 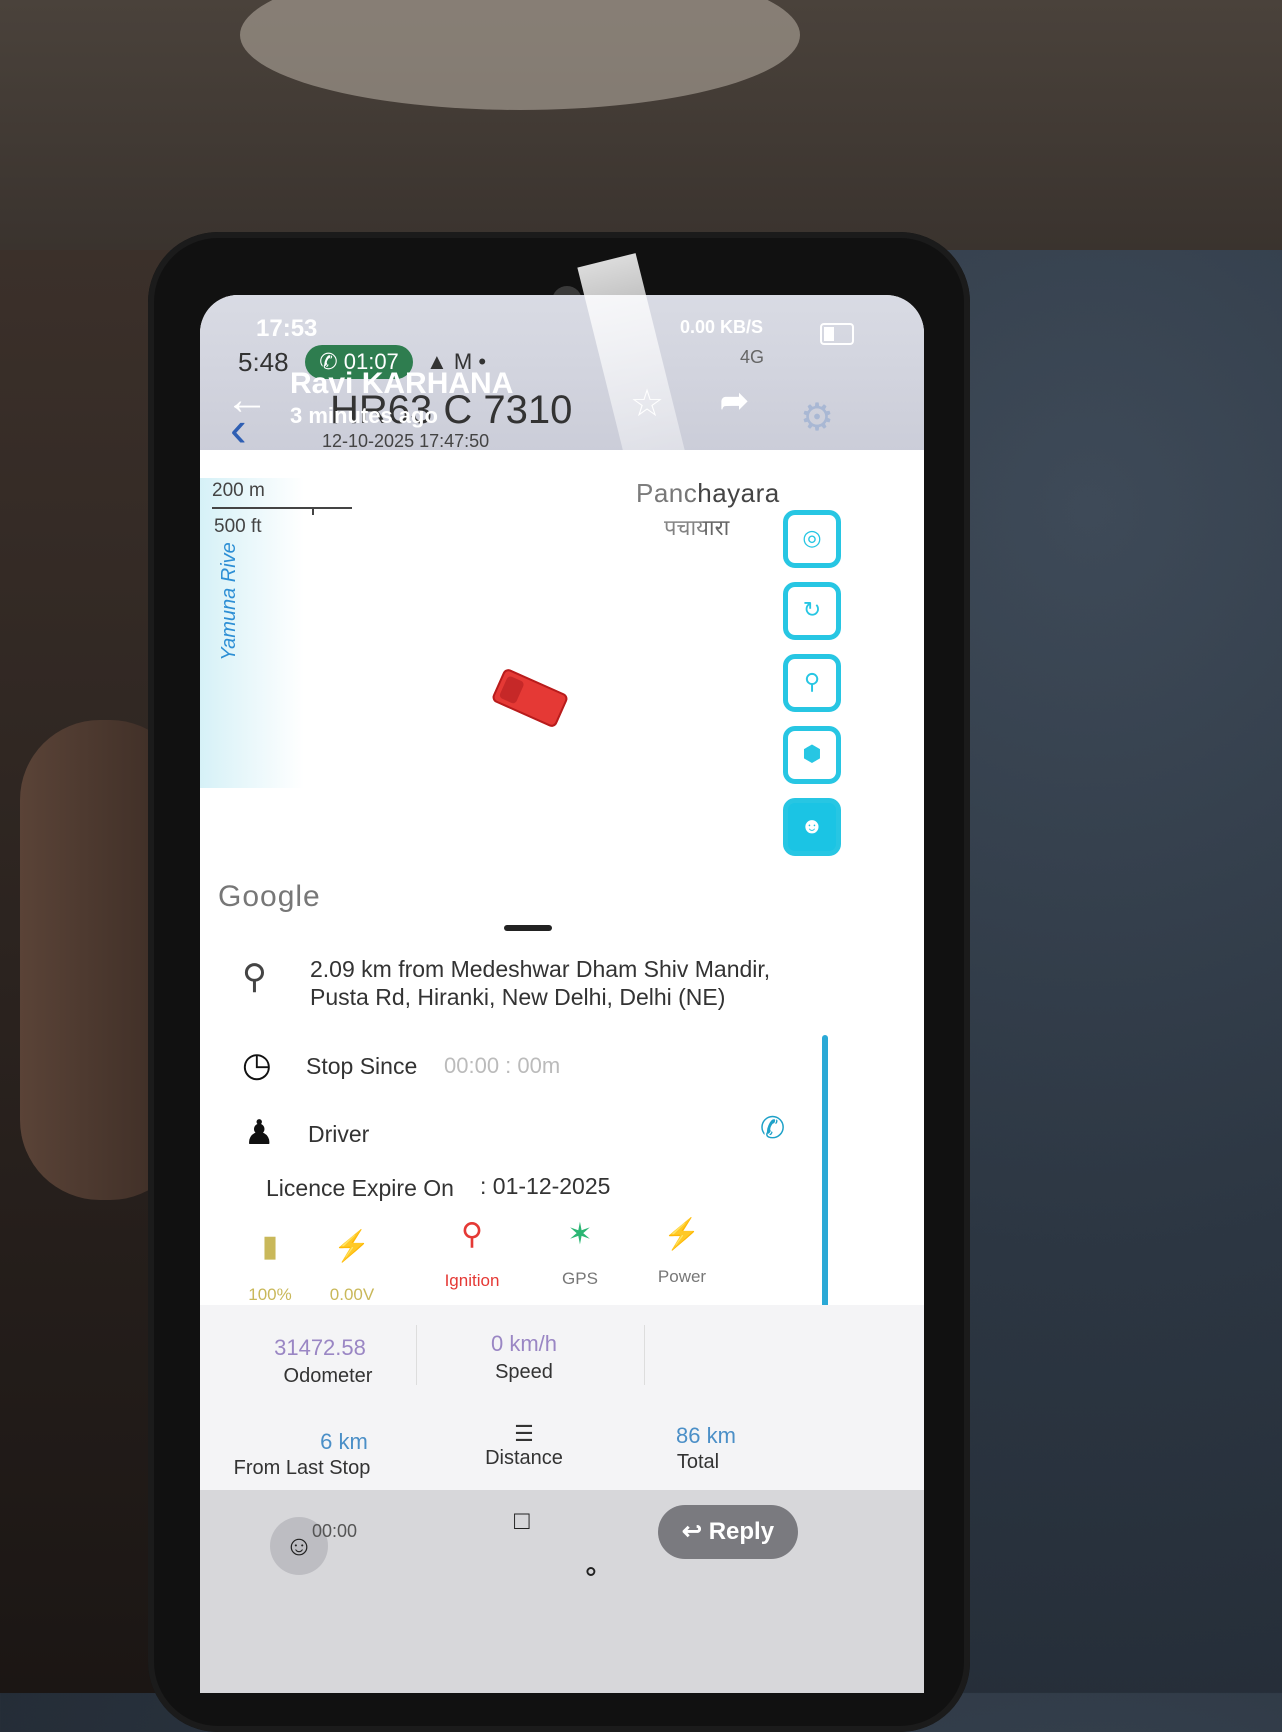 What do you see at coordinates (524, 1343) in the screenshot?
I see `speed-value: 0 km/h` at bounding box center [524, 1343].